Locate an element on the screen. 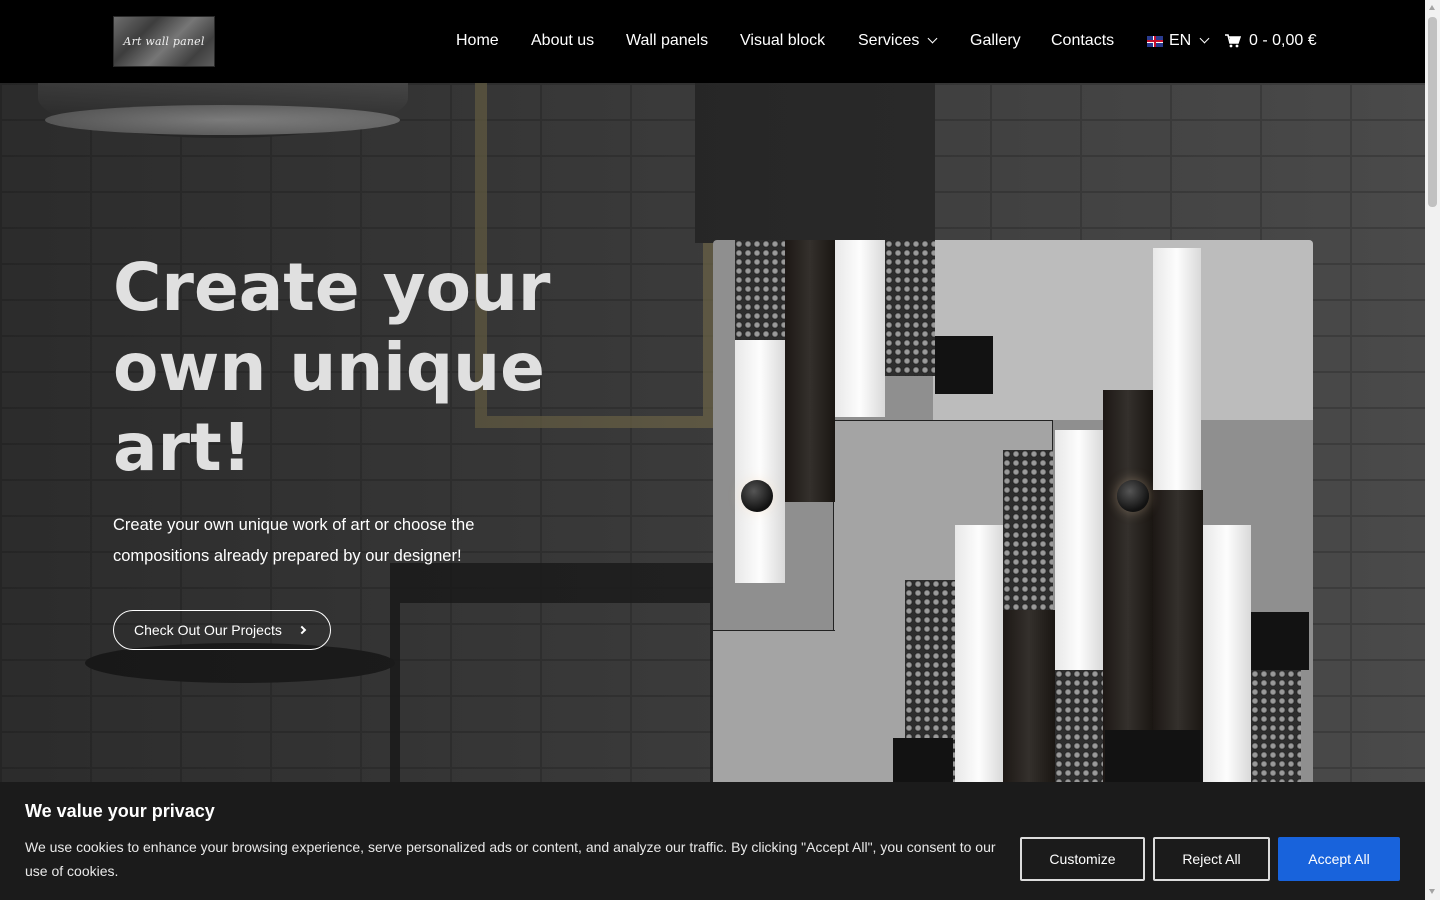 This screenshot has width=1440, height=900. accept-all-button: Accept All is located at coordinates (1339, 859).